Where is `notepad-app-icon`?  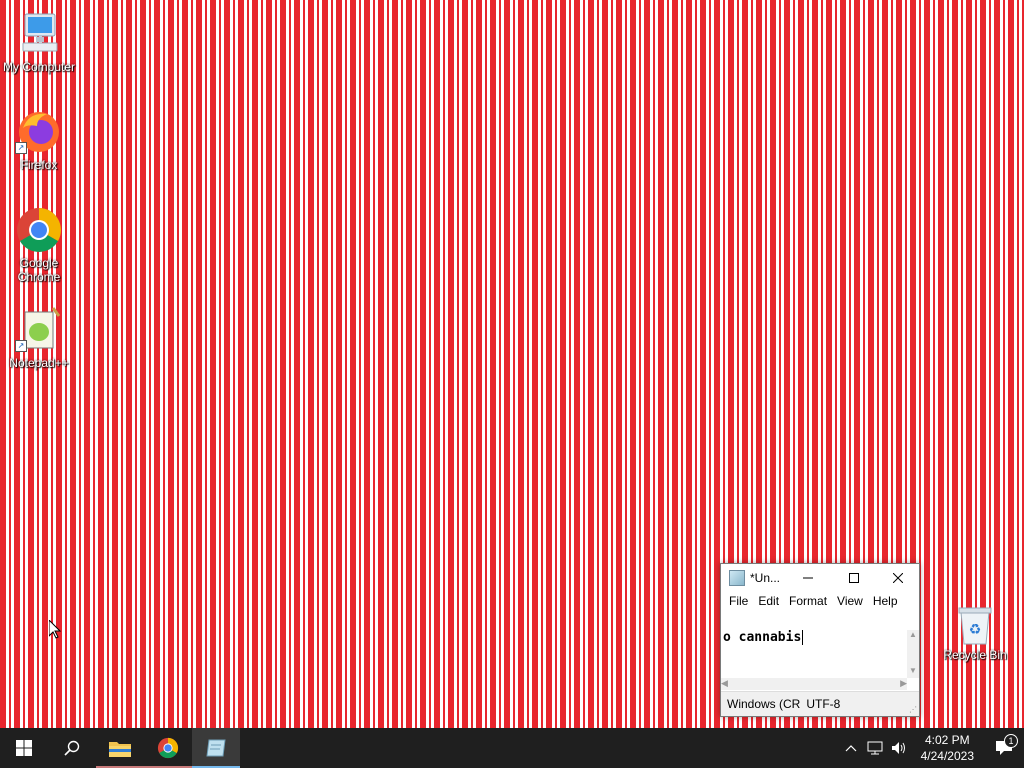
notepad-app-icon is located at coordinates (737, 578).